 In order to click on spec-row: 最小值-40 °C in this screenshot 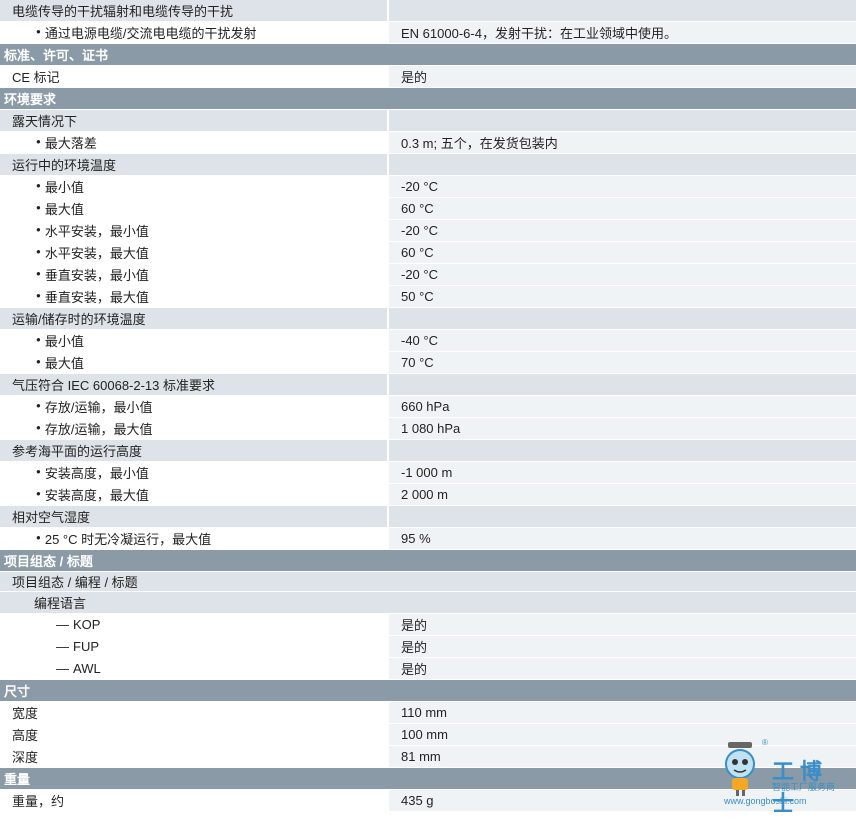, I will do `click(428, 341)`.